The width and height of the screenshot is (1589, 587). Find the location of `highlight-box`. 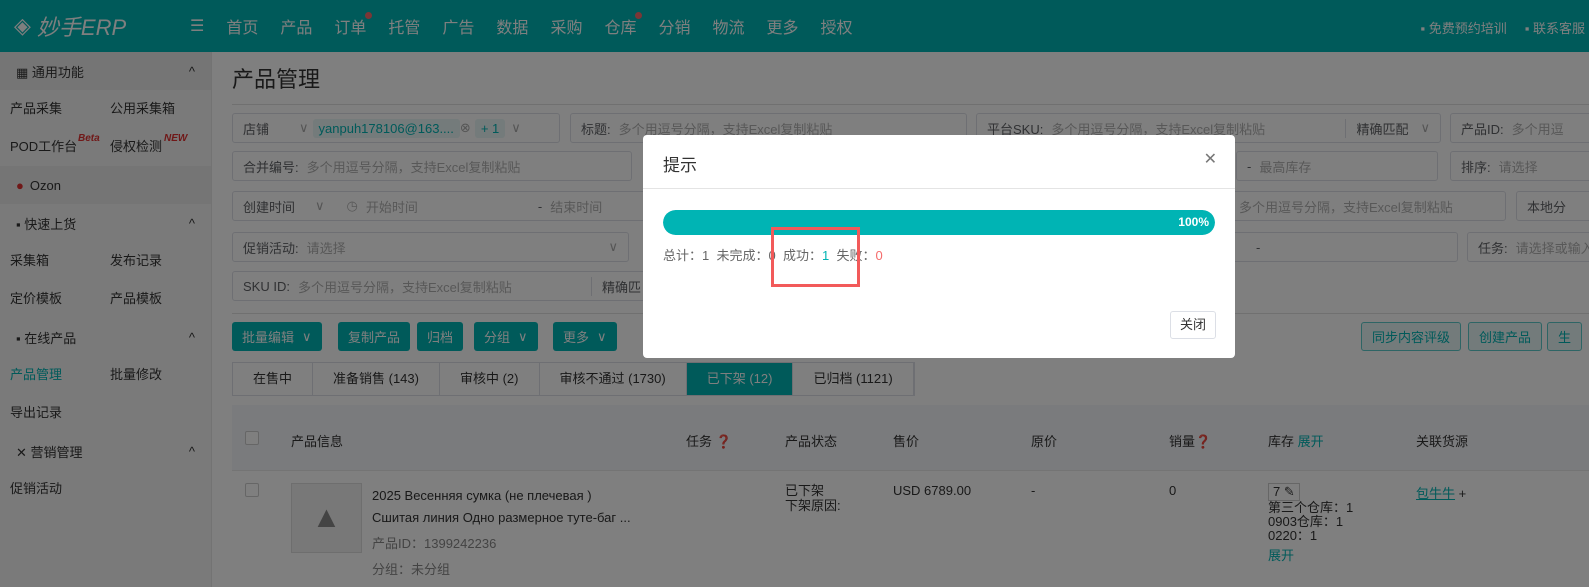

highlight-box is located at coordinates (815, 257).